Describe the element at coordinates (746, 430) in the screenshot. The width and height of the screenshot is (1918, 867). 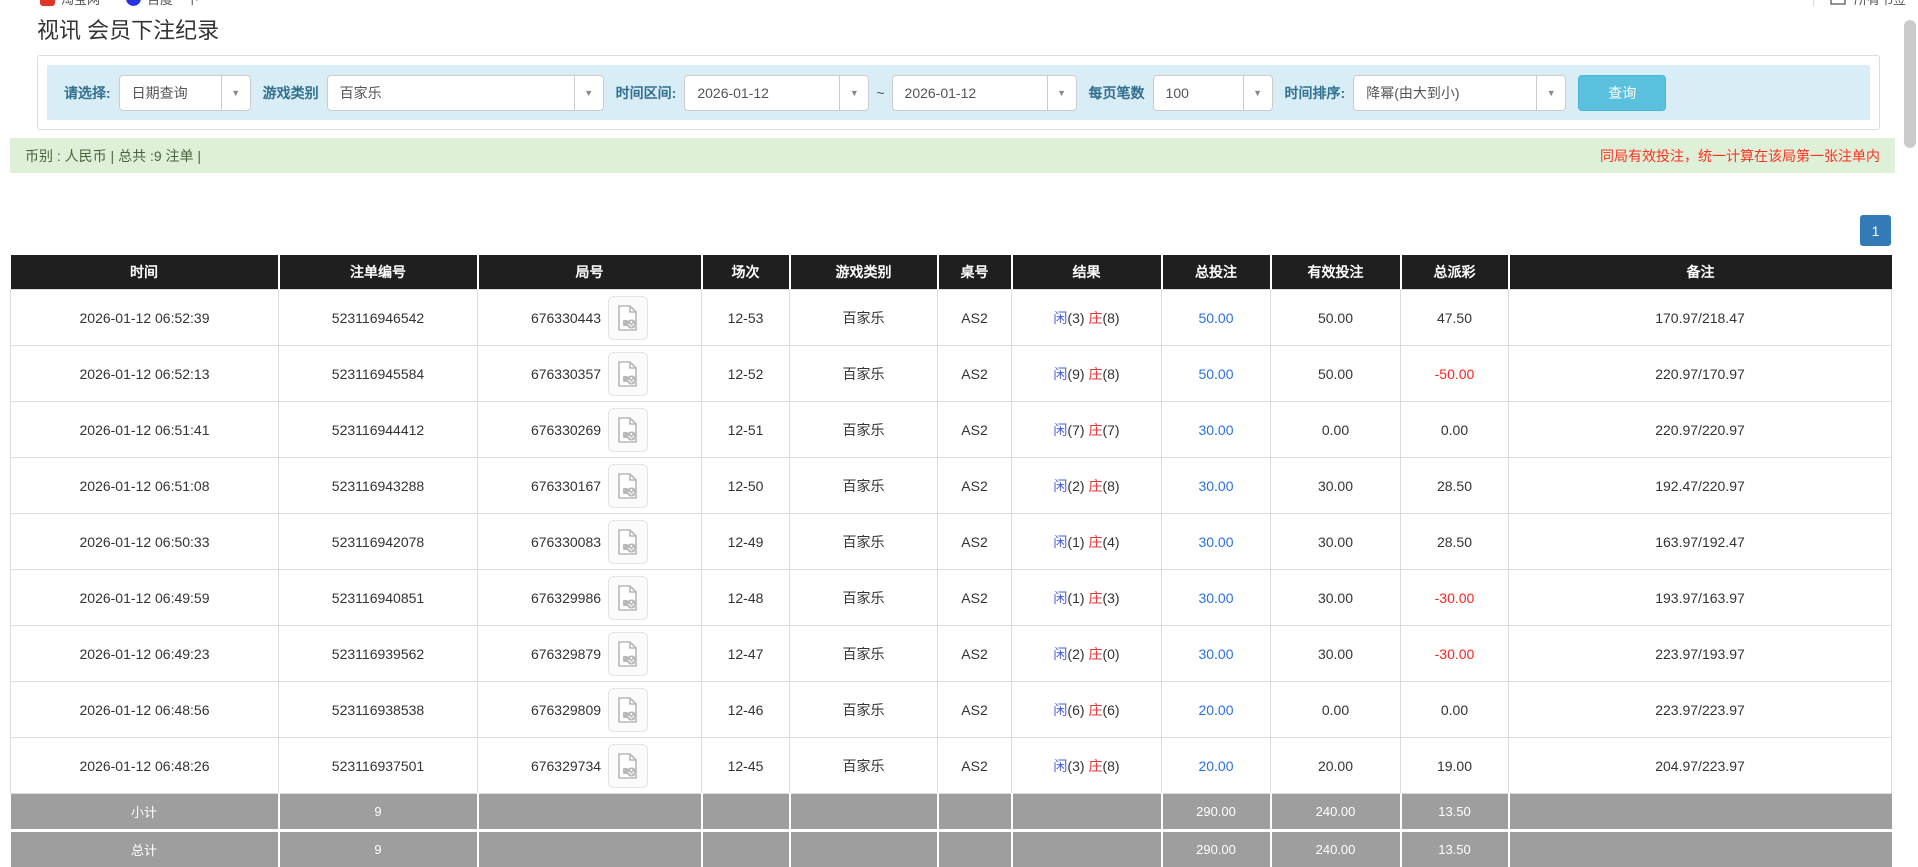
I see `cell-session: 12-51` at that location.